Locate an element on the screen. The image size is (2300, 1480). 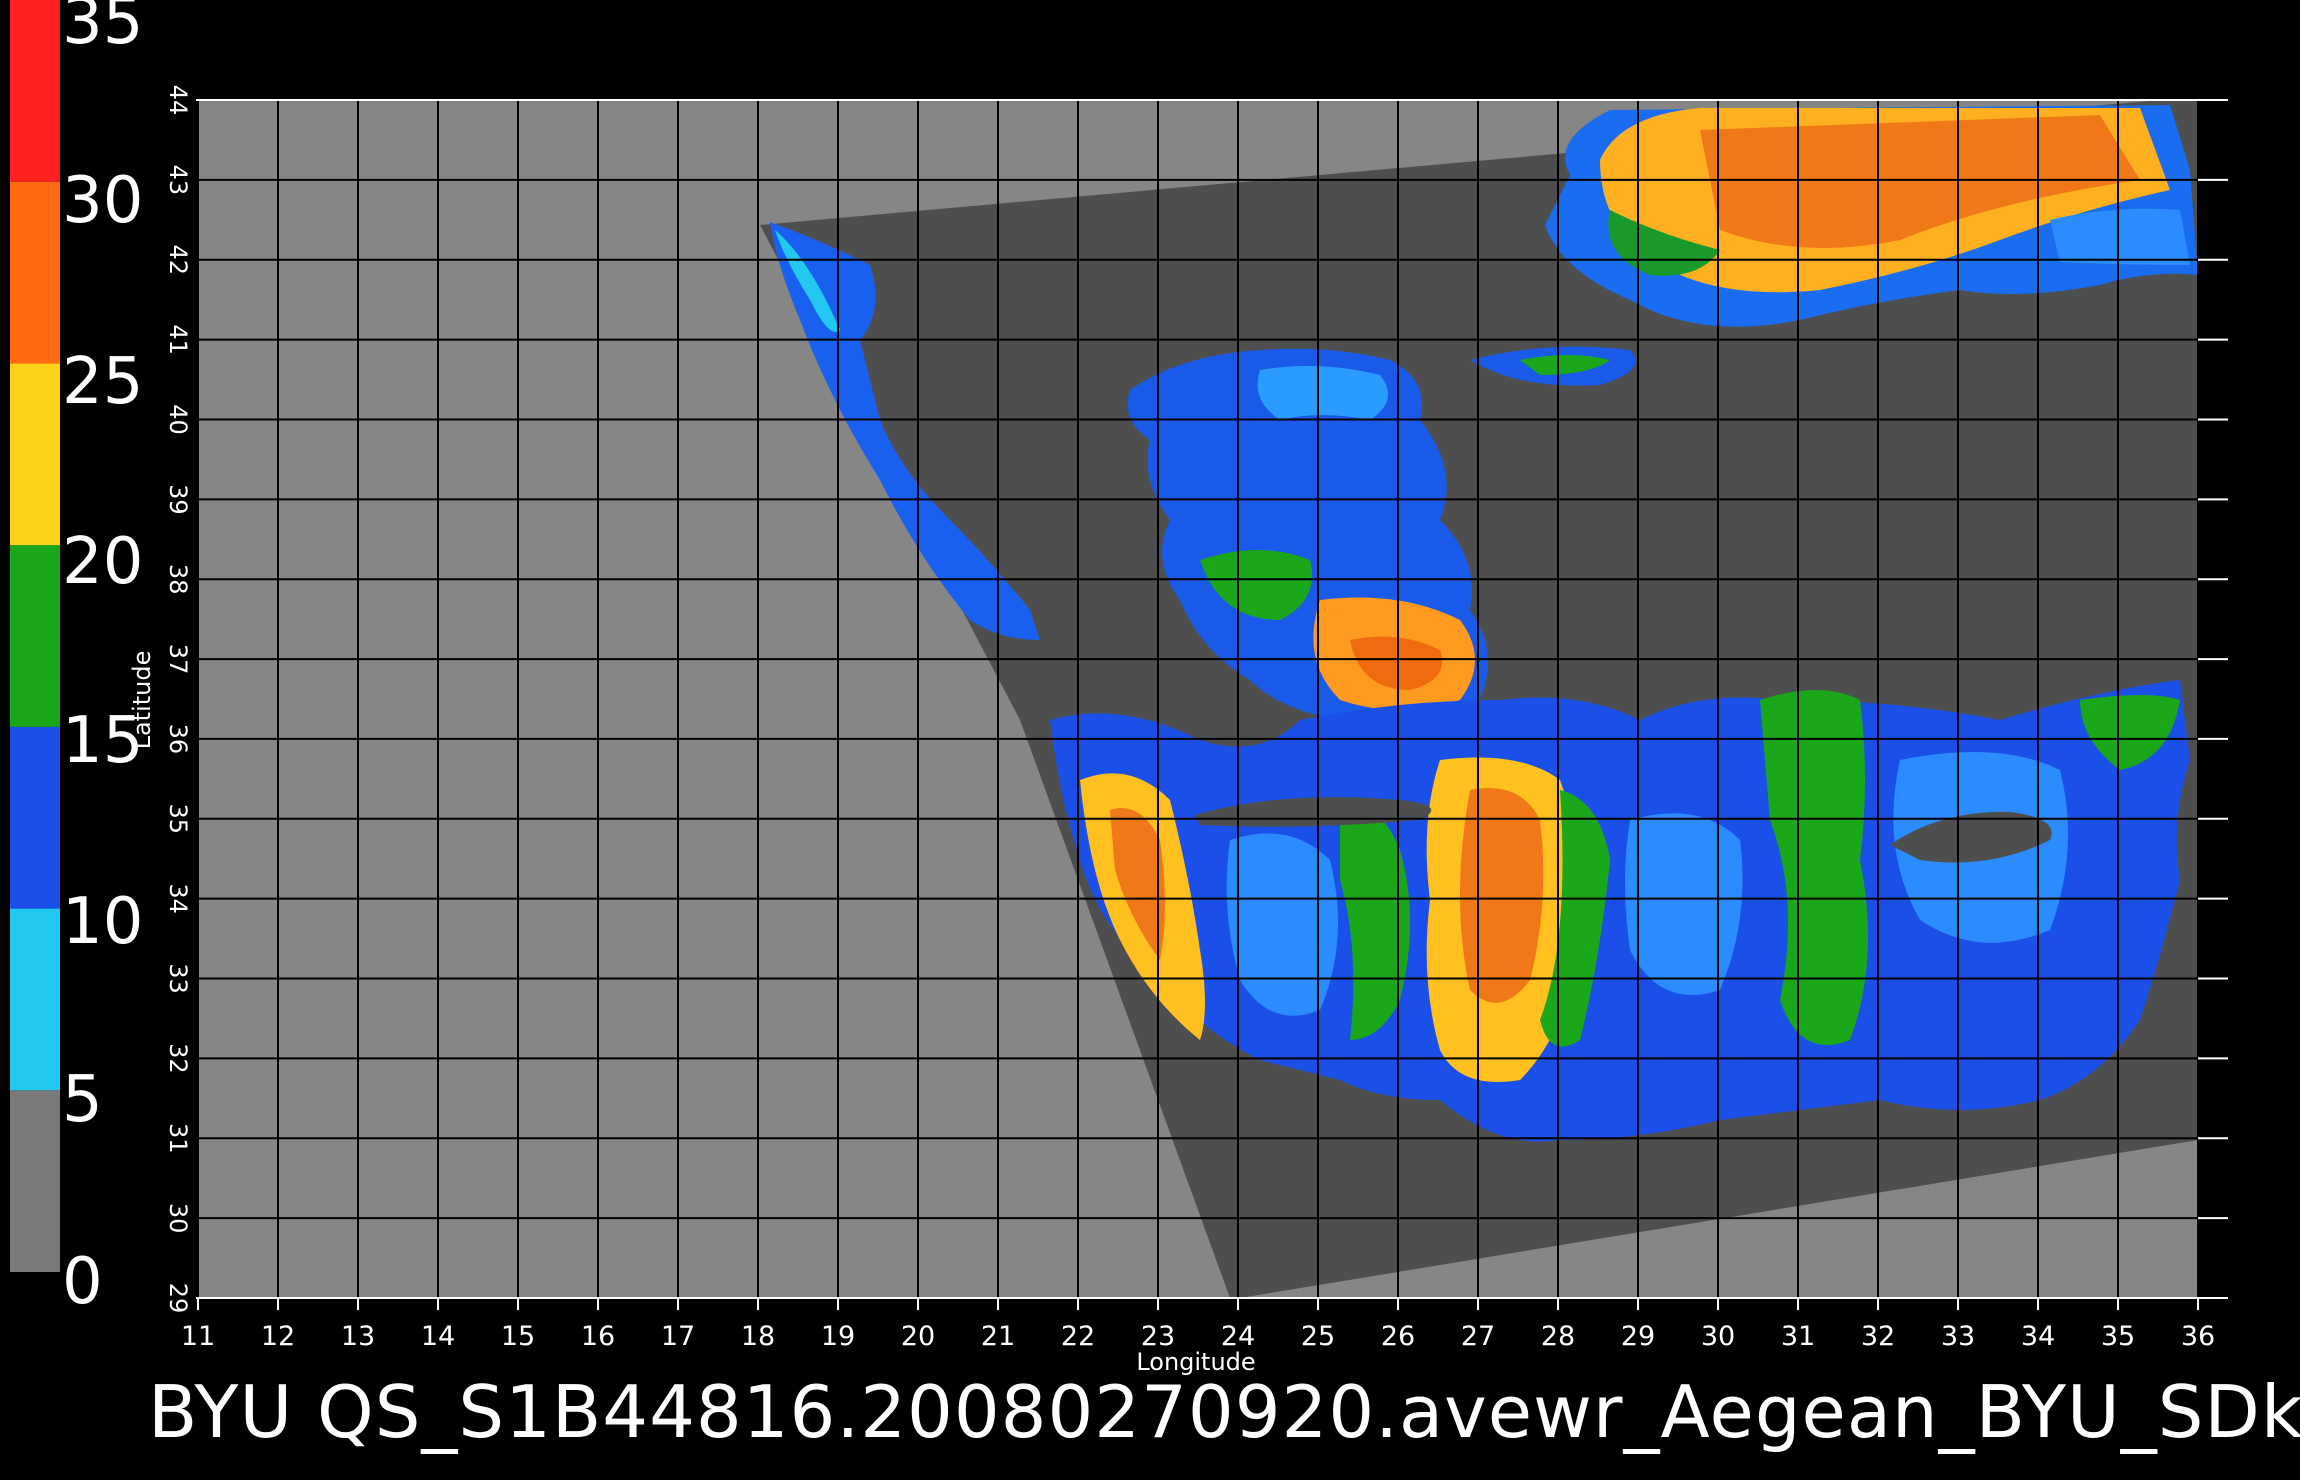
lat-label-34: 34 is located at coordinates (178, 898).